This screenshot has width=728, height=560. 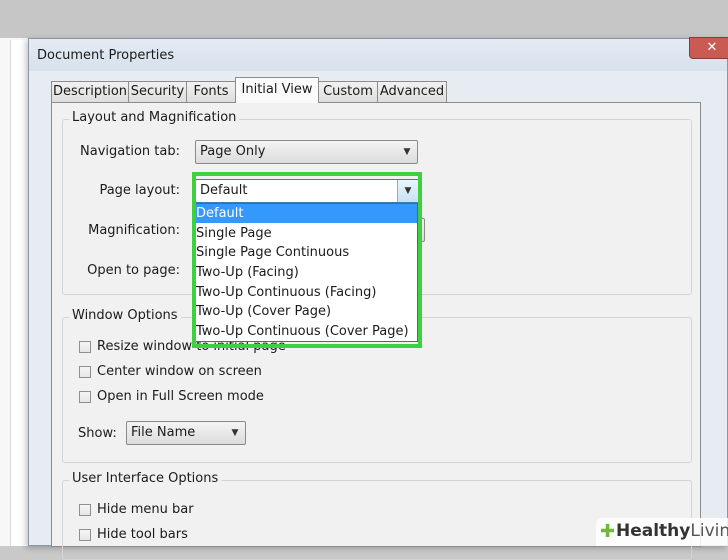 I want to click on show-label: Show:, so click(x=97, y=433).